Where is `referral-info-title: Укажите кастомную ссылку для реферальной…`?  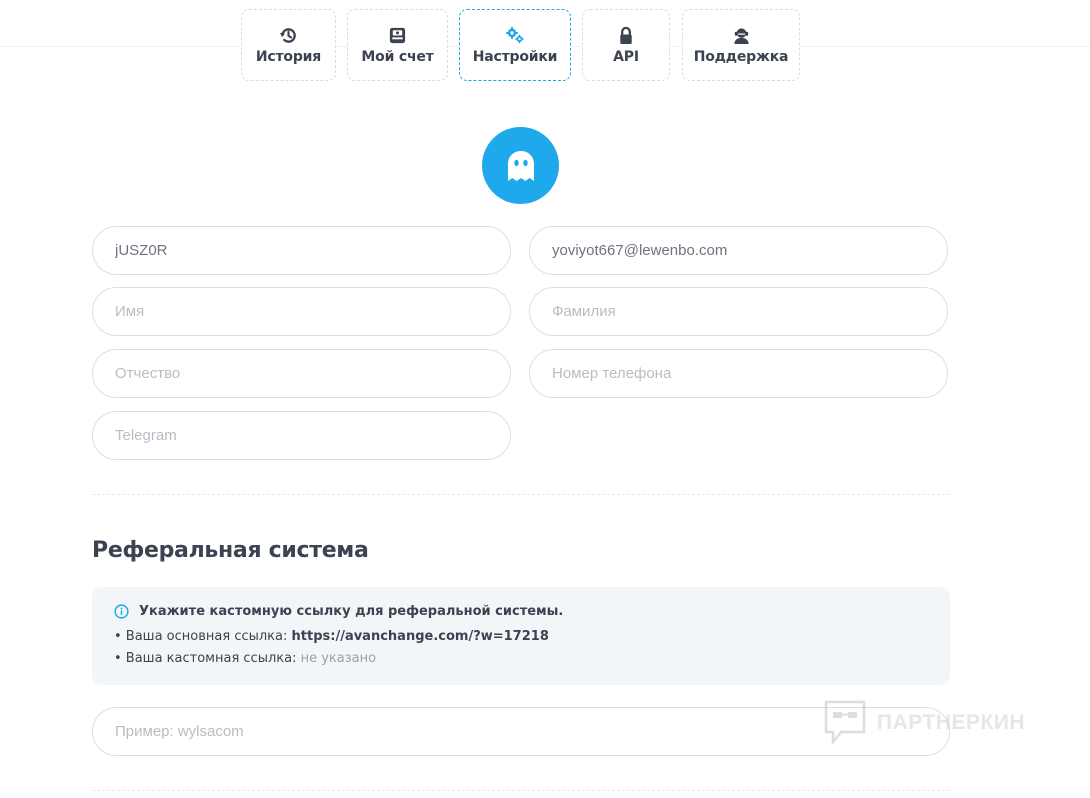 referral-info-title: Укажите кастомную ссылку для реферальной… is located at coordinates (351, 611).